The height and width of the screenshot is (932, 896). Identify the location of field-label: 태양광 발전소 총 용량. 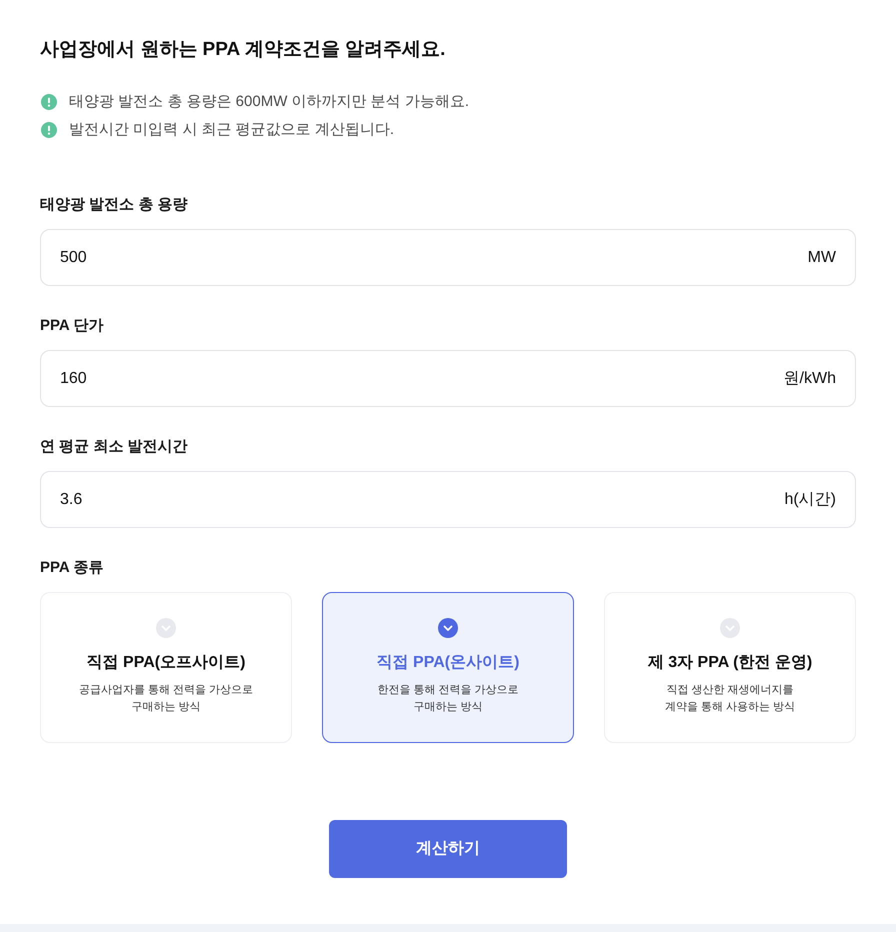
(114, 205).